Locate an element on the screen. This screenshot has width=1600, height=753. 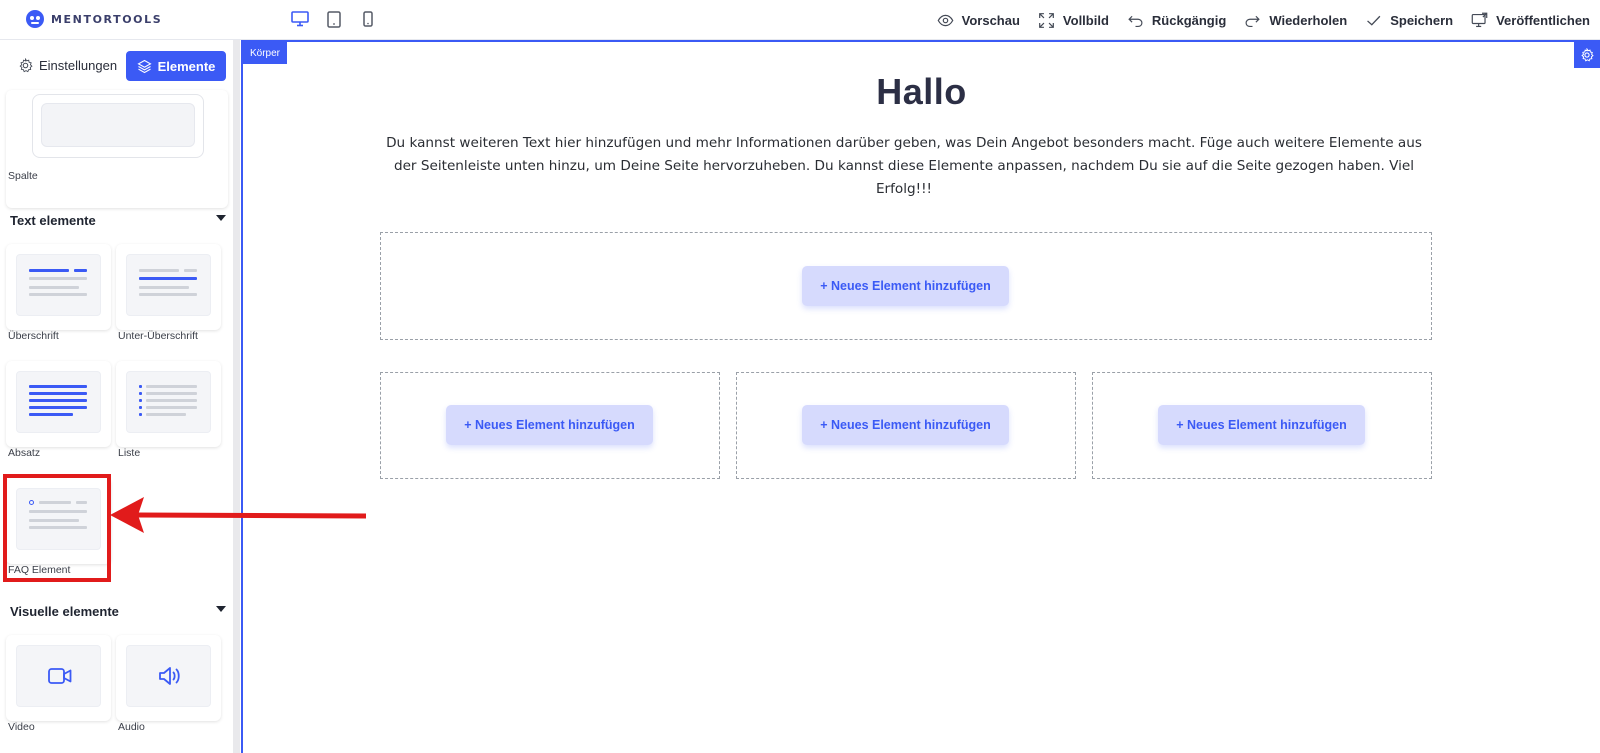
redo-icon is located at coordinates (1253, 21).